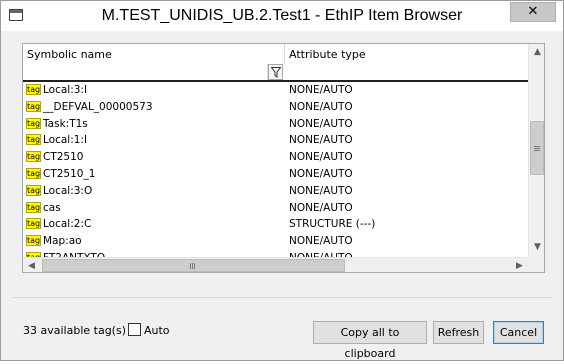 Image resolution: width=564 pixels, height=364 pixels. I want to click on symbolic-name-cell: cas, so click(52, 207).